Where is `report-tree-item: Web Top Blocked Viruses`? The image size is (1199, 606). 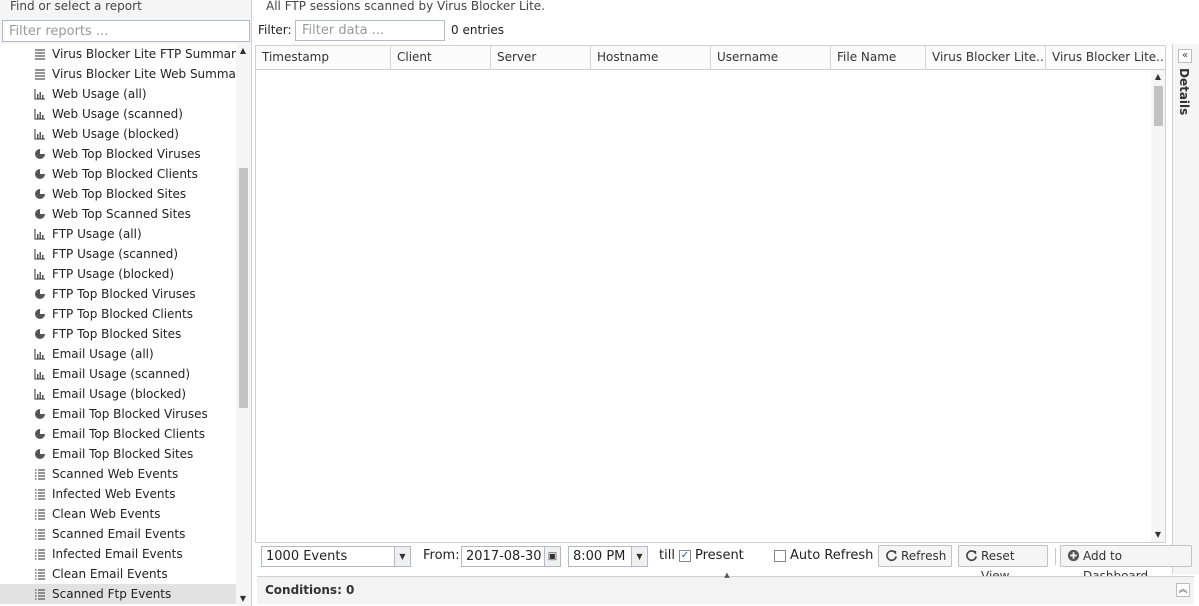 report-tree-item: Web Top Blocked Viruses is located at coordinates (118, 154).